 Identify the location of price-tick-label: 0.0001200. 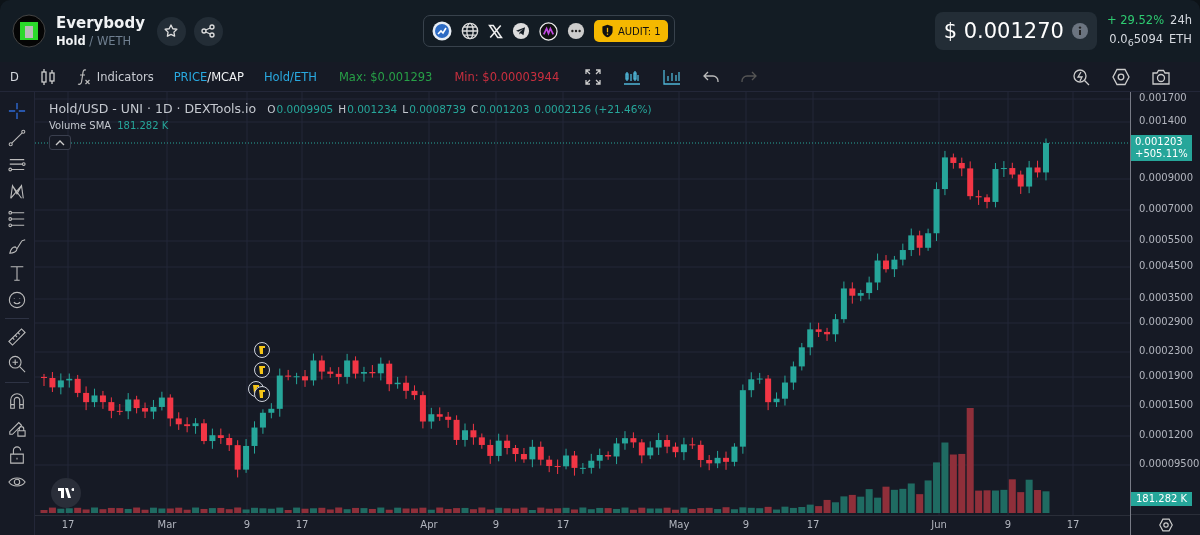
(1166, 434).